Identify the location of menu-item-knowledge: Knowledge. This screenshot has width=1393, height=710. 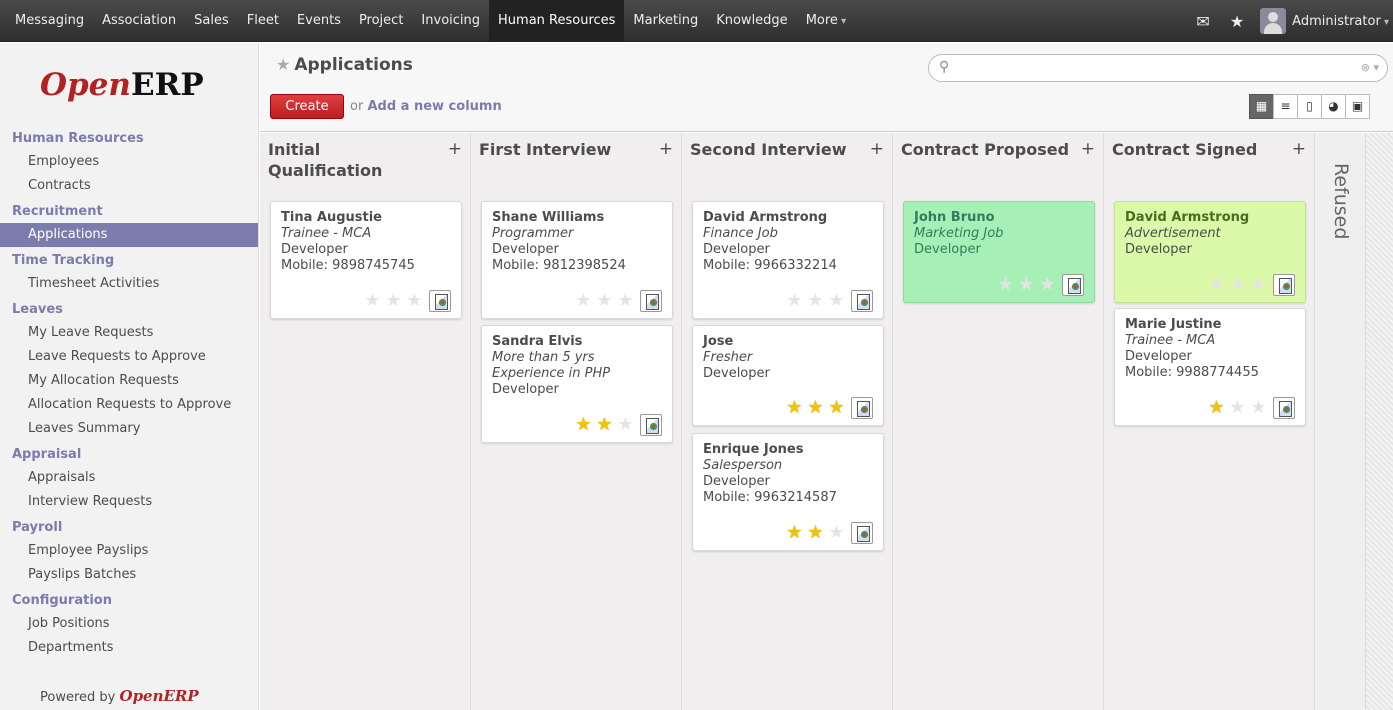
(751, 21).